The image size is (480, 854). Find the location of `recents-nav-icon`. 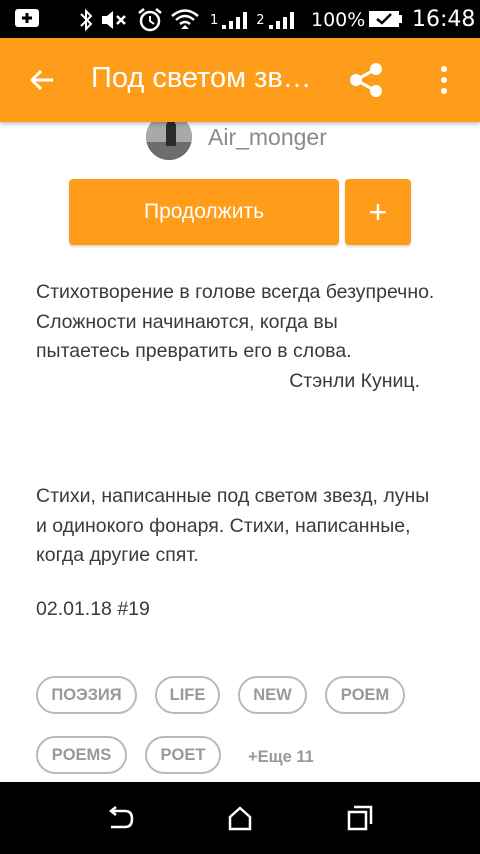

recents-nav-icon is located at coordinates (360, 818).